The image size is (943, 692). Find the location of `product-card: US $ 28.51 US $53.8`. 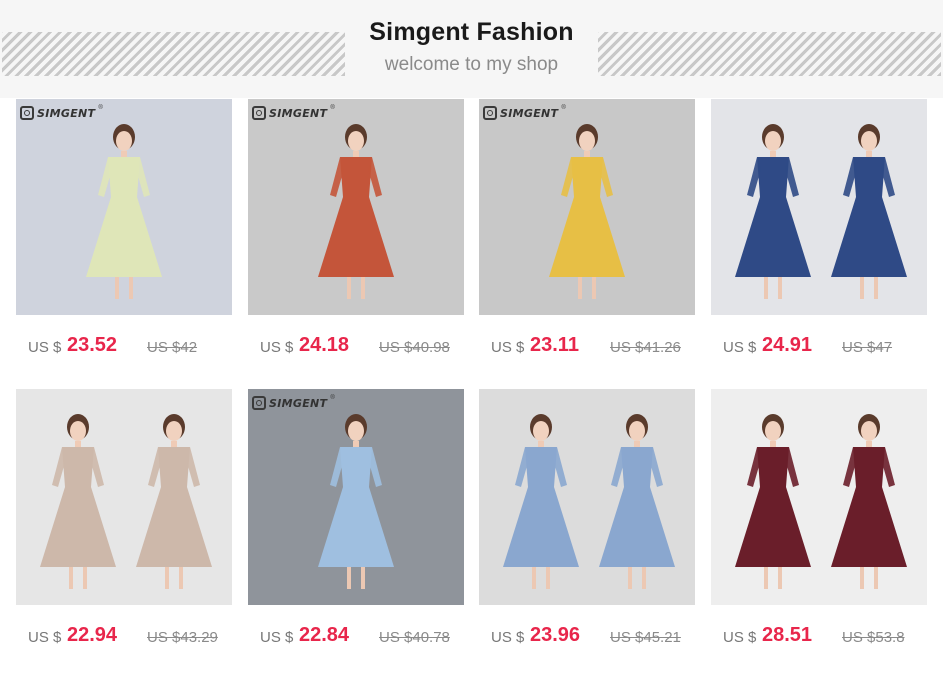

product-card: US $ 28.51 US $53.8 is located at coordinates (819, 527).